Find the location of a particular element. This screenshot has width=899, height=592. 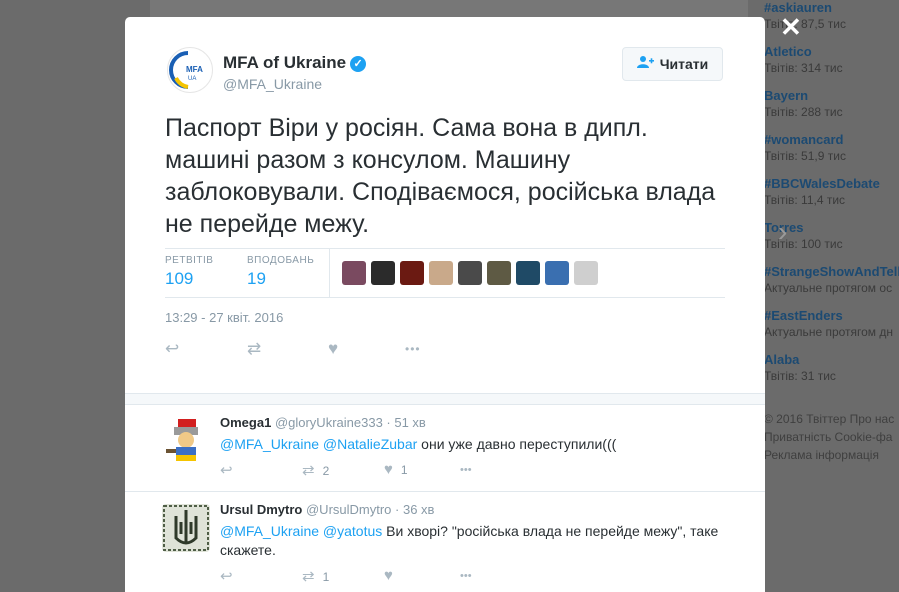

tweet-stats: РЕТВІТІВ 109 ВПОДОБАНЬ 19 is located at coordinates (445, 273).